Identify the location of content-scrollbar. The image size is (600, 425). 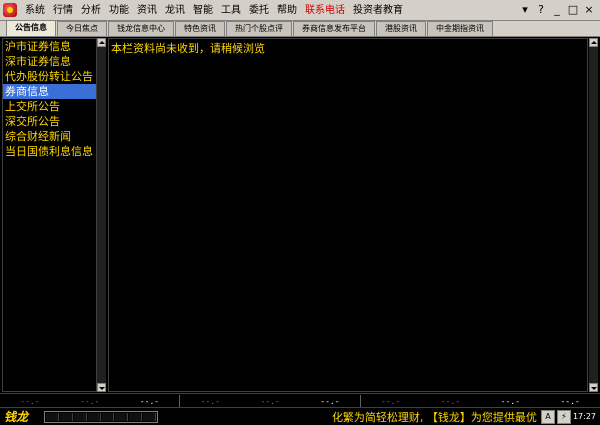
(594, 215).